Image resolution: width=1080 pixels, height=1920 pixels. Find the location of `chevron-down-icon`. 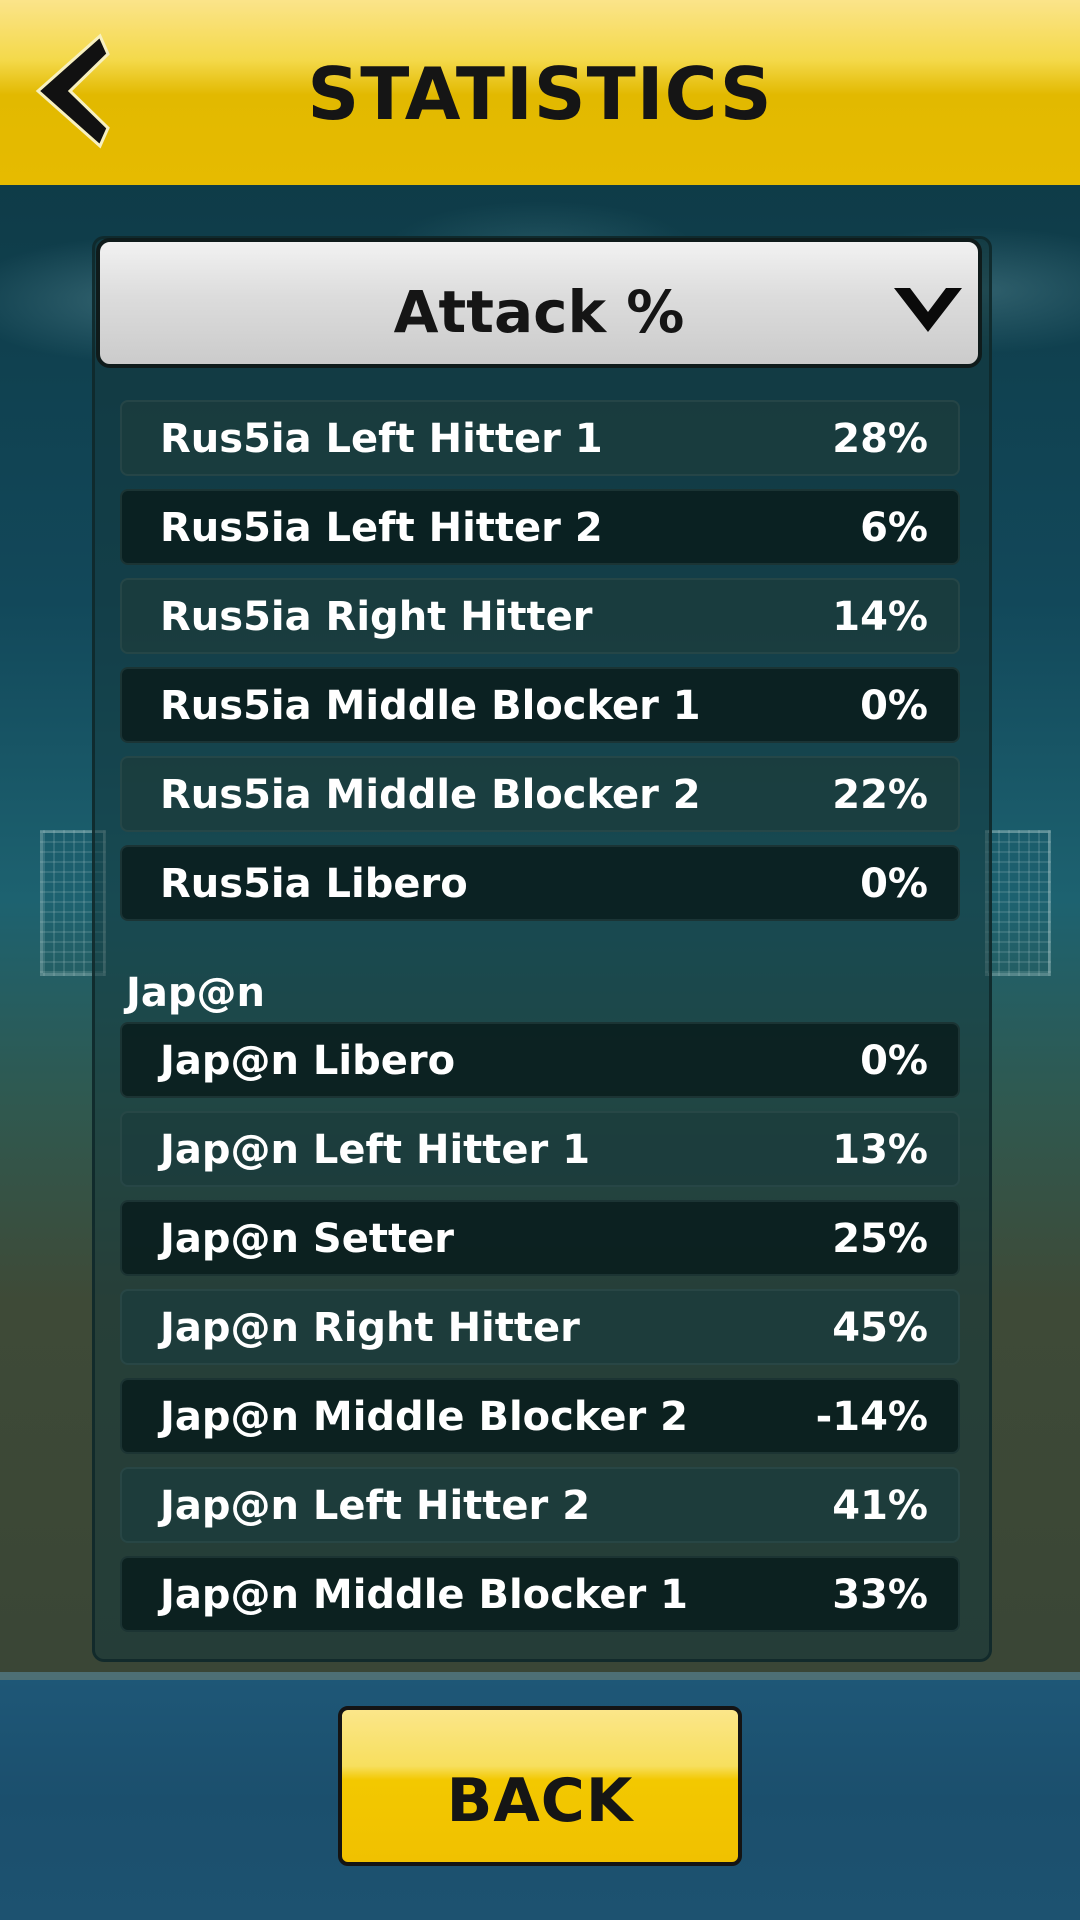

chevron-down-icon is located at coordinates (928, 310).